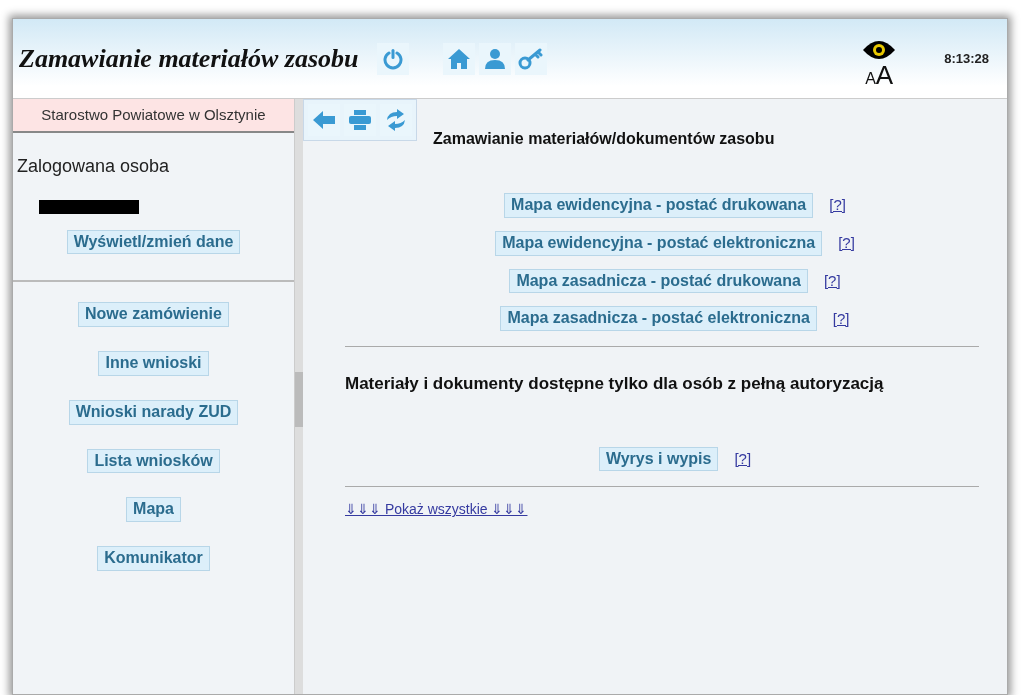 The height and width of the screenshot is (695, 1022). I want to click on section-heading: Materiały i dokumenty dostępne tylko dla osób z pełną autoryzacją, so click(615, 384).